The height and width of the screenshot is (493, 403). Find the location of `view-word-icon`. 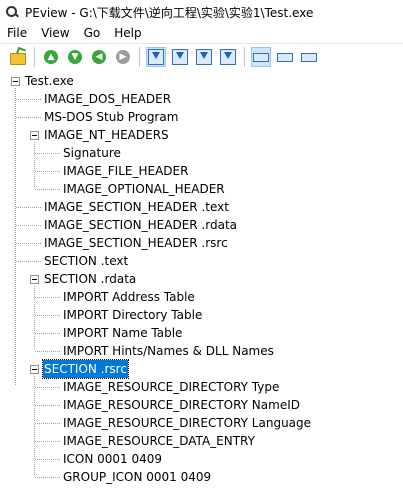

view-word-icon is located at coordinates (180, 57).